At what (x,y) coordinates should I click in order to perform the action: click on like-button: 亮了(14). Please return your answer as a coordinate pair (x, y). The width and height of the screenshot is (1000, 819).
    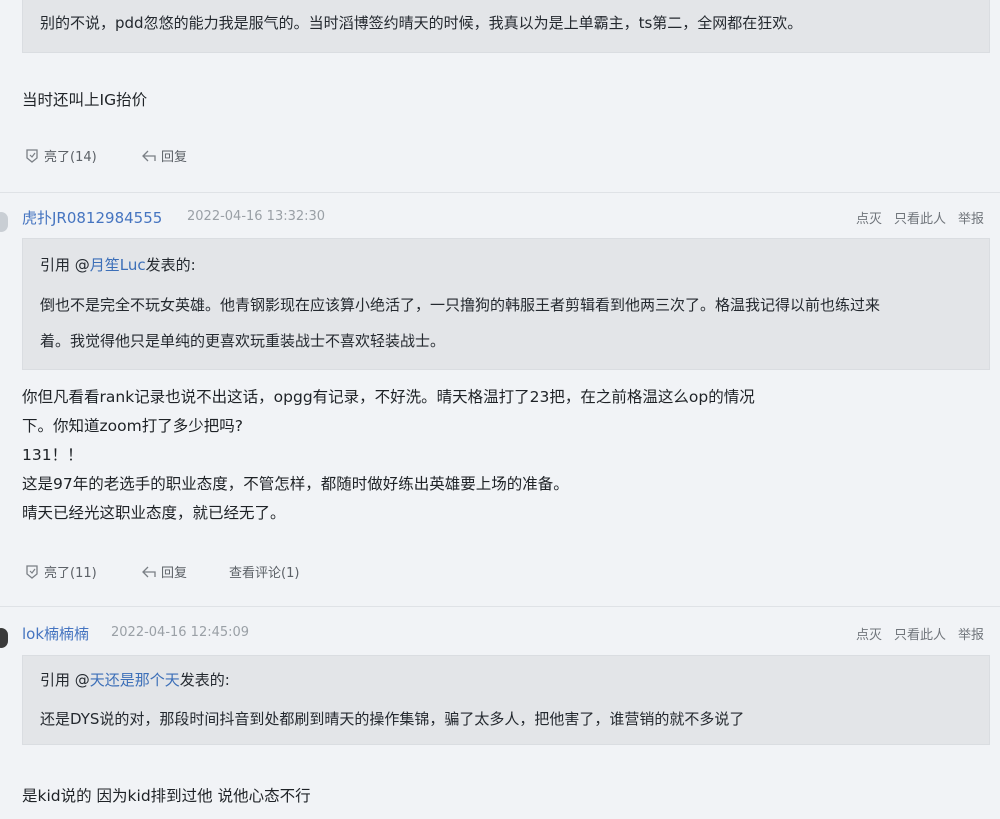
    Looking at the image, I should click on (60, 155).